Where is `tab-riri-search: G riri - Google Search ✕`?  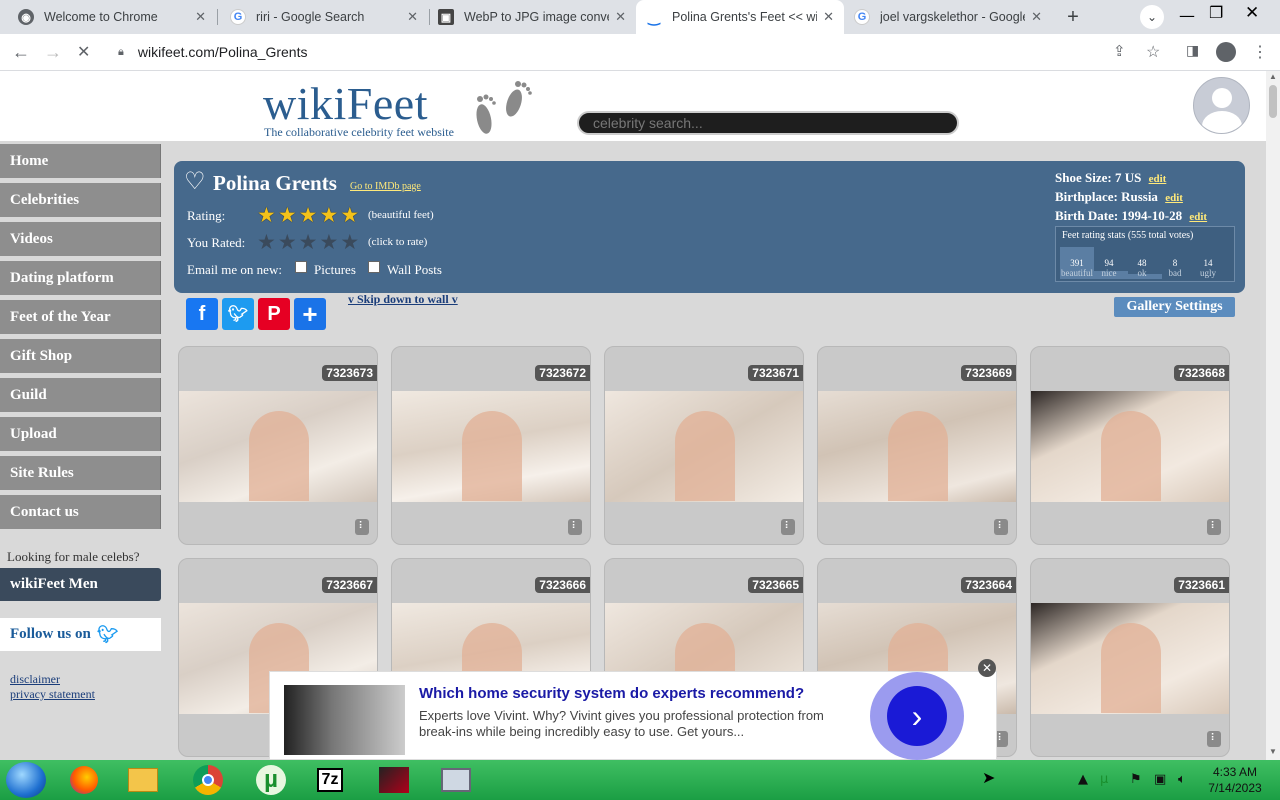
tab-riri-search: G riri - Google Search ✕ is located at coordinates (324, 17).